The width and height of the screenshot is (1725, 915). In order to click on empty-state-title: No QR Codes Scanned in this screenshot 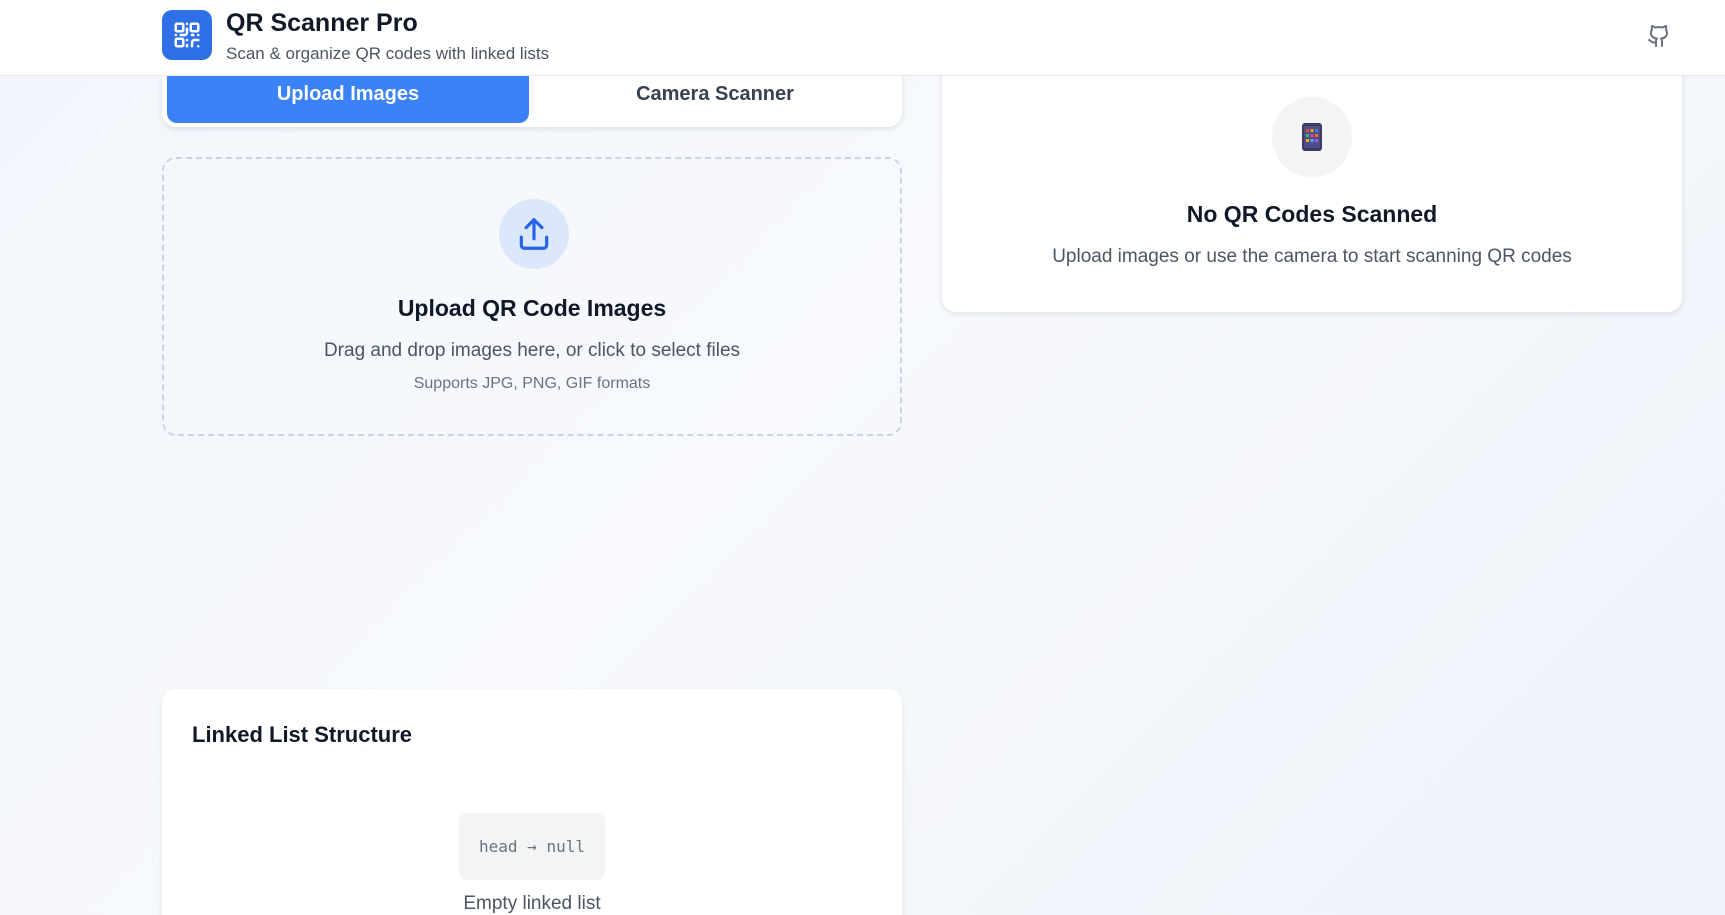, I will do `click(1312, 214)`.